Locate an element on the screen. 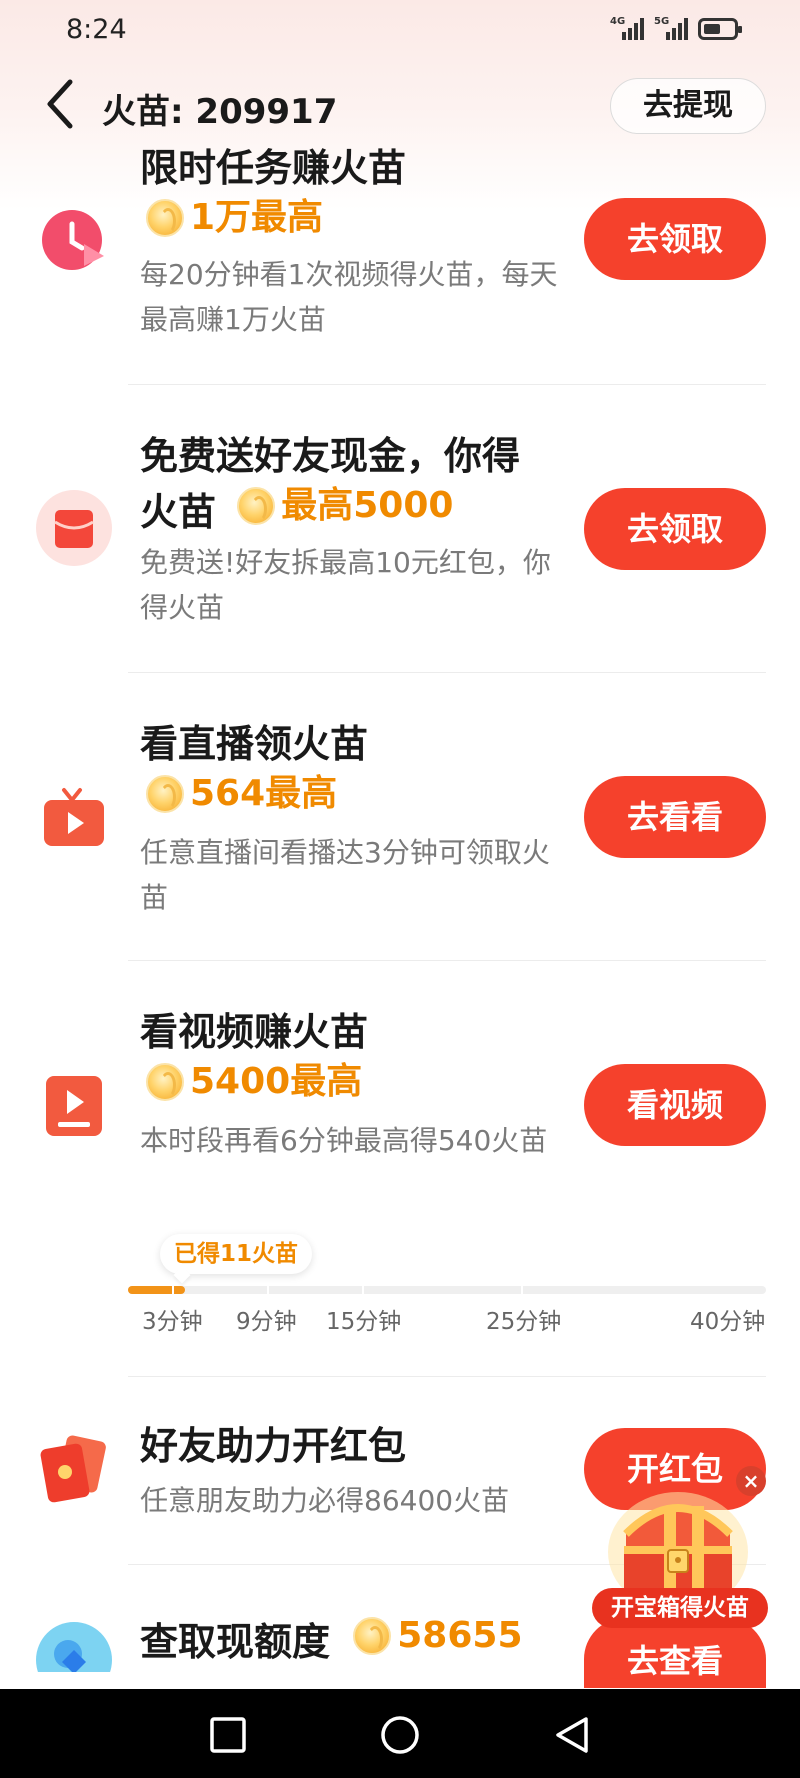  signal-tag: 4G is located at coordinates (618, 21).